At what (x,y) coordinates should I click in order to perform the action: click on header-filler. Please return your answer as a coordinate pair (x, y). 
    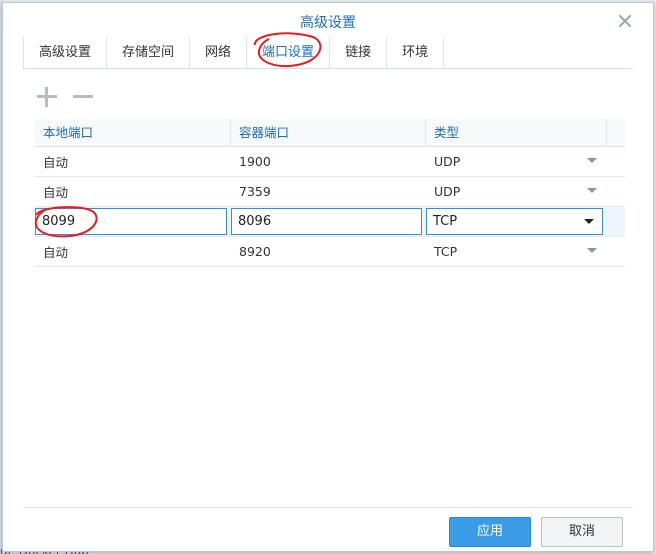
    Looking at the image, I should click on (616, 132).